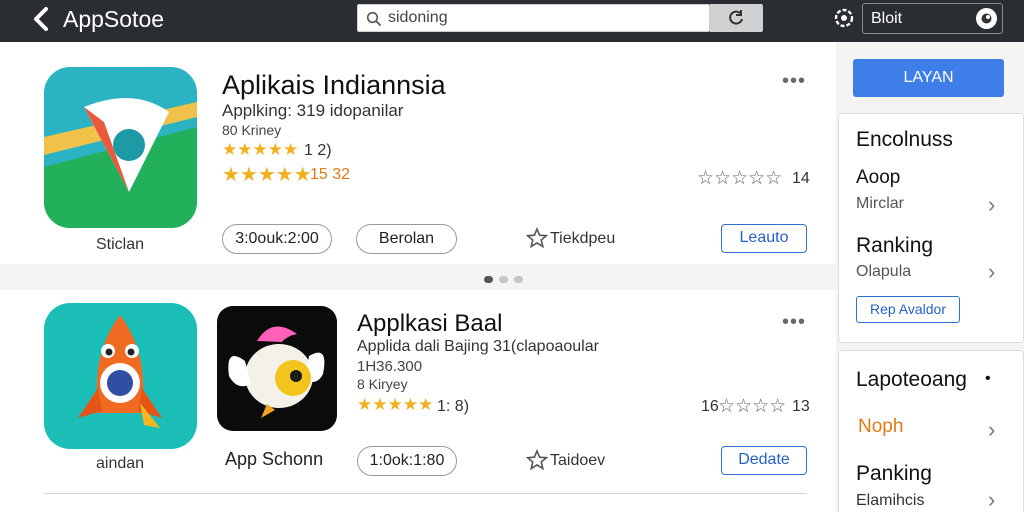 The image size is (1024, 512). What do you see at coordinates (740, 178) in the screenshot?
I see `review-stars: ☆☆☆☆☆` at bounding box center [740, 178].